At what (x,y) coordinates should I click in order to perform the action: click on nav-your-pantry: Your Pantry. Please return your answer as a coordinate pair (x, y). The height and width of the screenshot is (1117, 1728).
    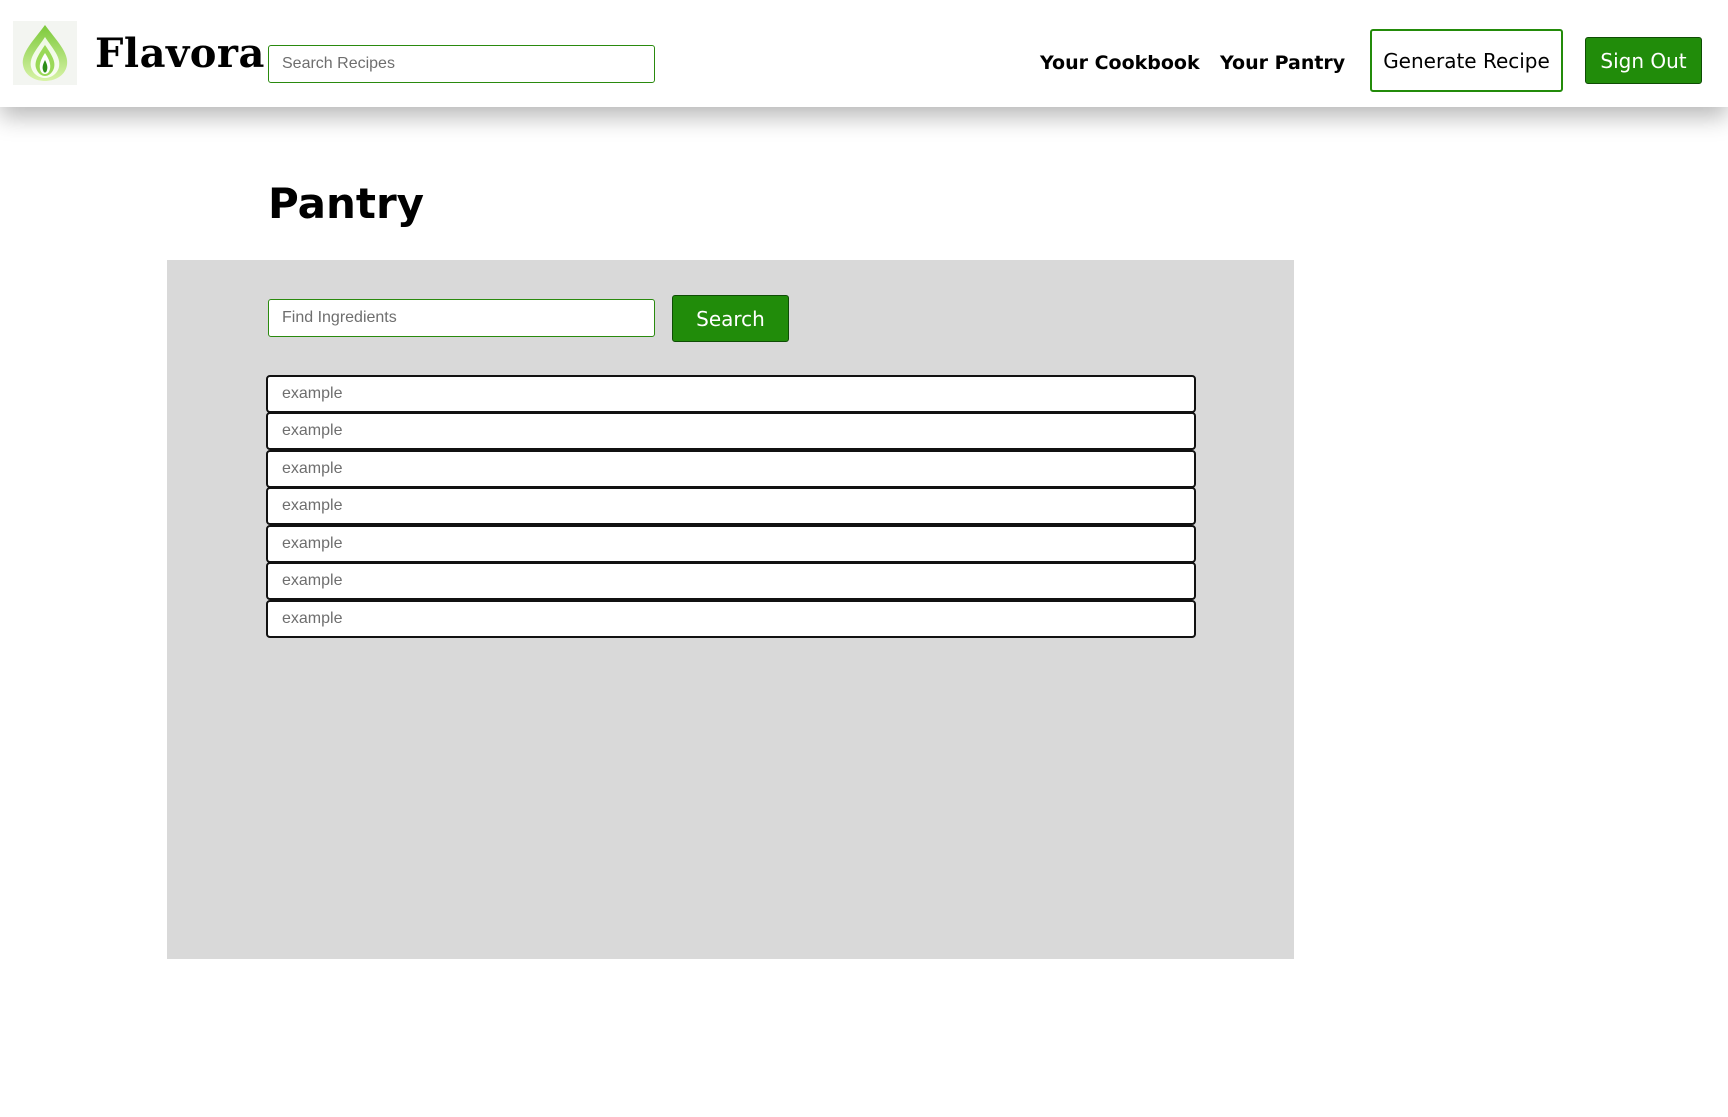
    Looking at the image, I should click on (1282, 63).